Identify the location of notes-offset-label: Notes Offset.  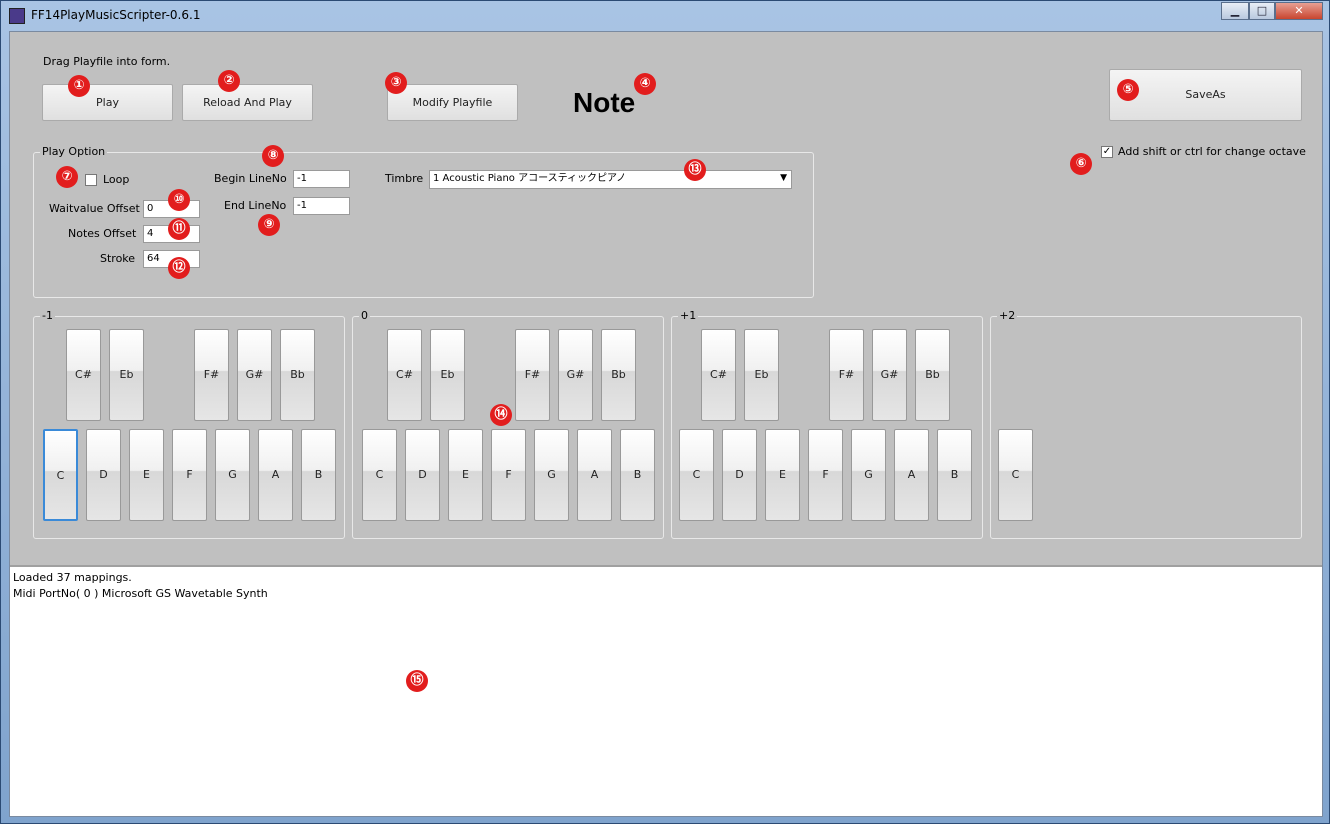
(102, 233).